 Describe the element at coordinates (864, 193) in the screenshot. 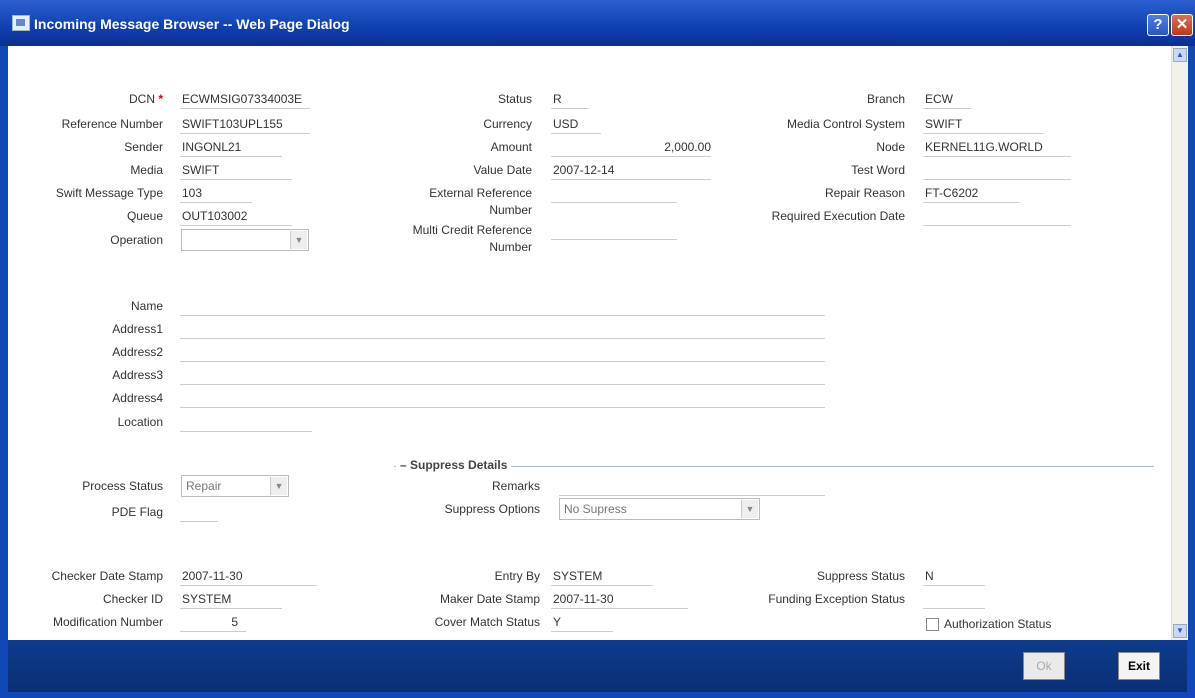

I see `repair-reason-label: Repair Reason` at that location.